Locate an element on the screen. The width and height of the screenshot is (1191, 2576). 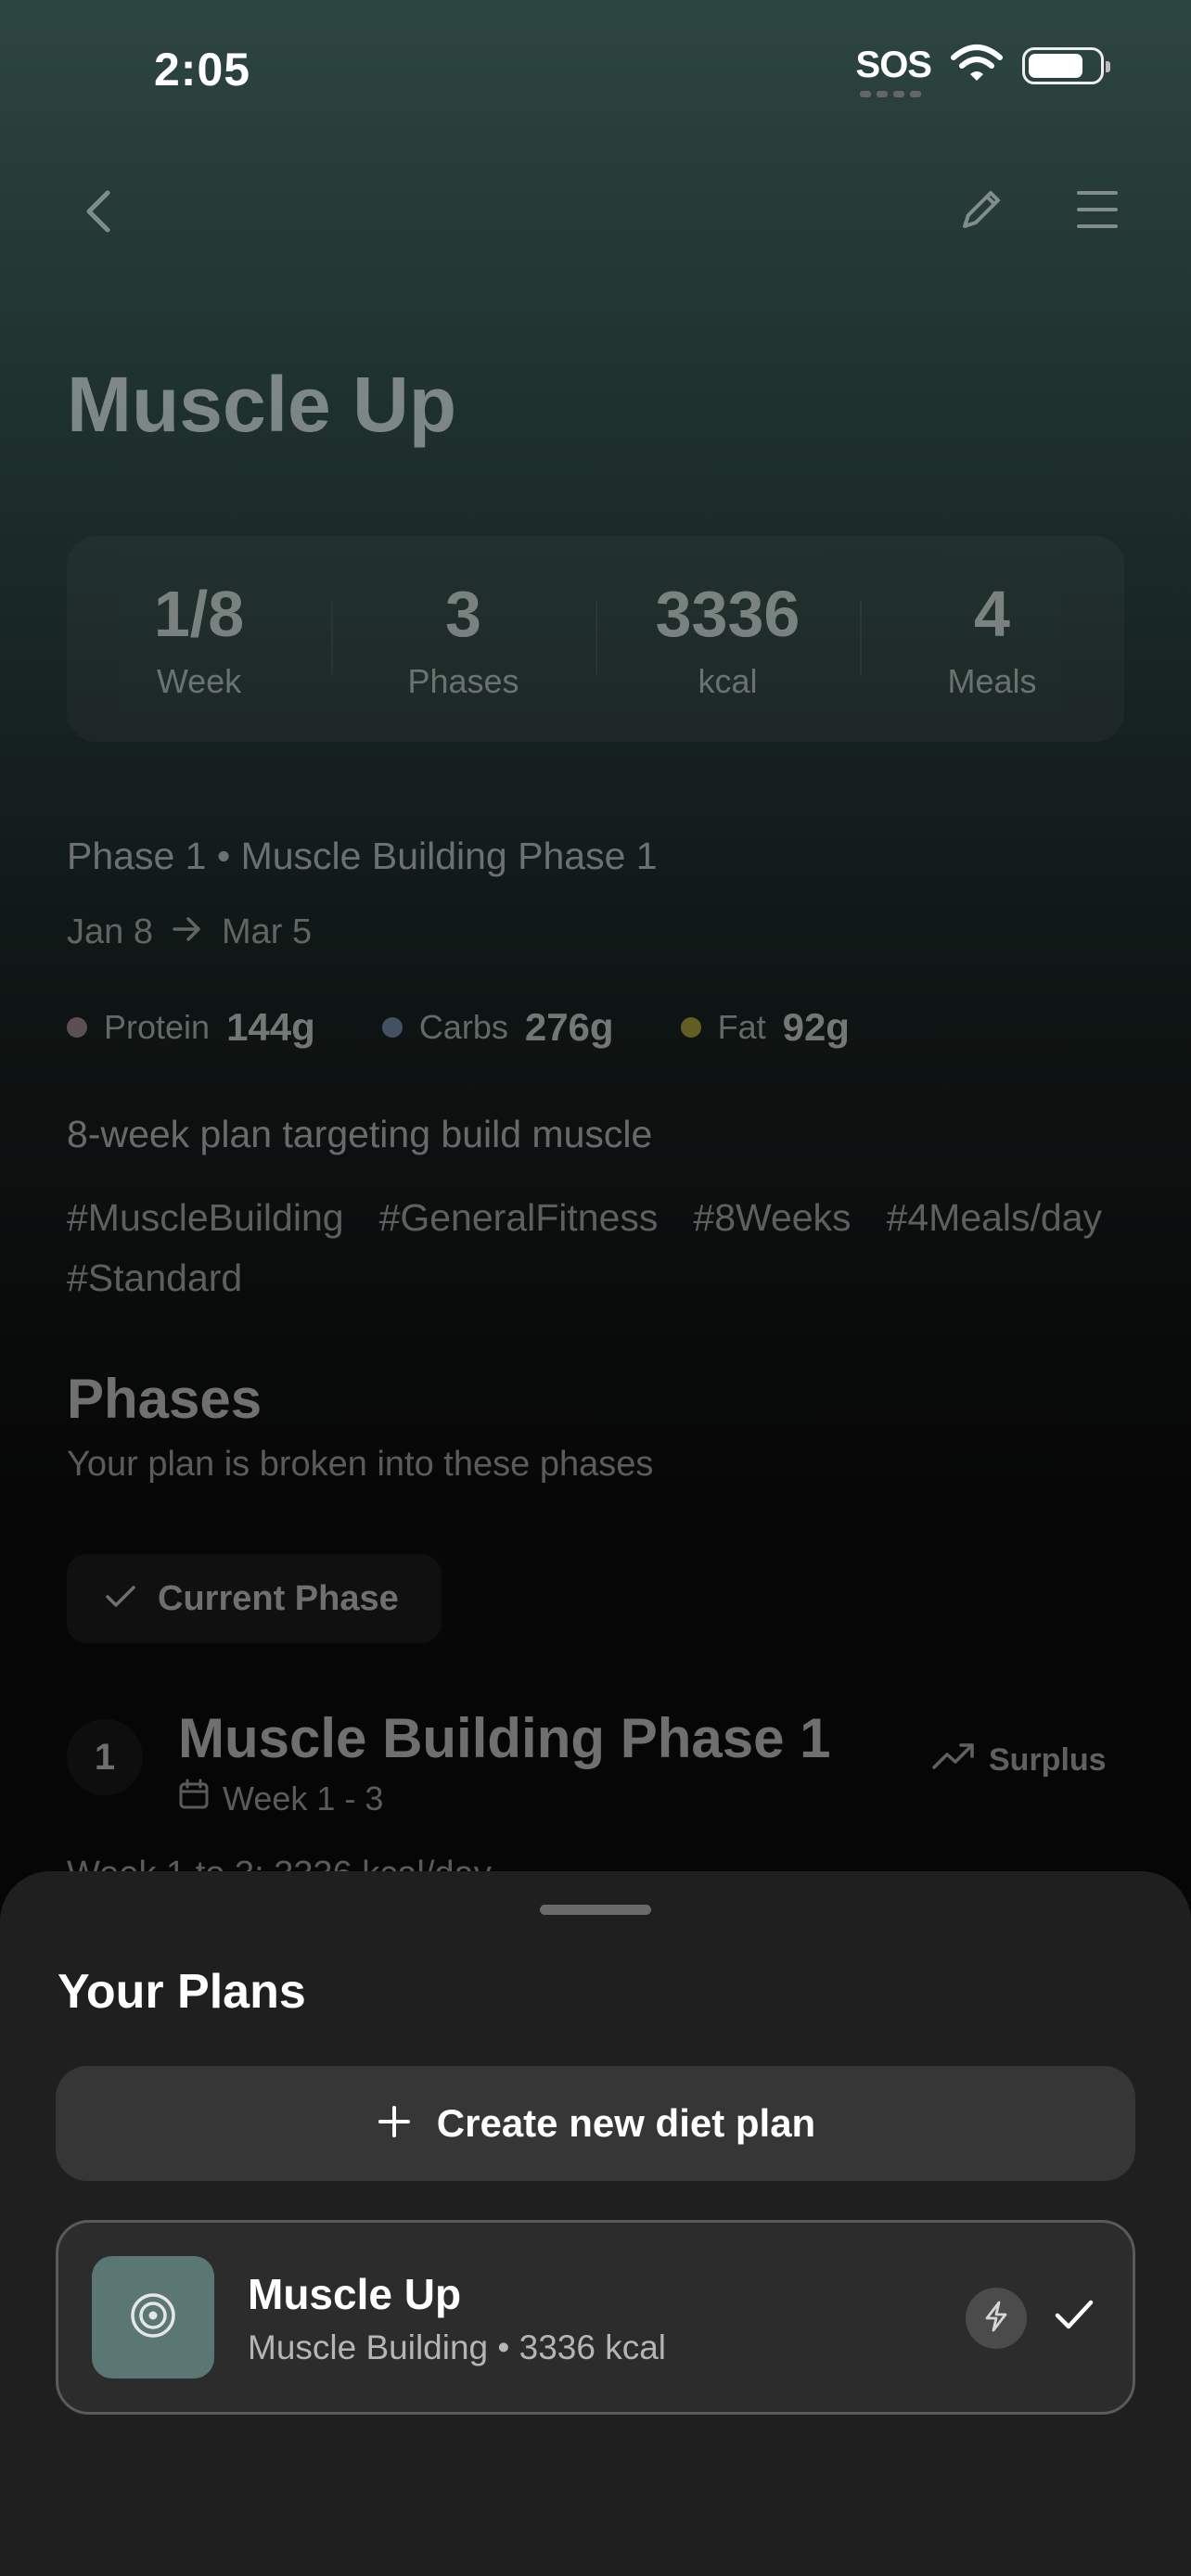
calendar-icon is located at coordinates (194, 1799).